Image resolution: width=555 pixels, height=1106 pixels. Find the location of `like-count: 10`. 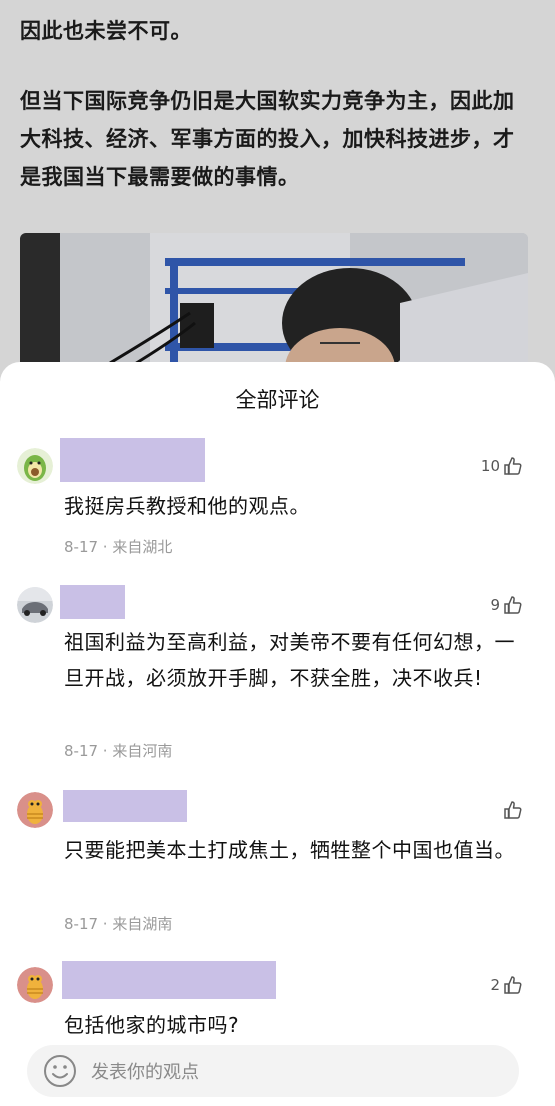

like-count: 10 is located at coordinates (490, 466).